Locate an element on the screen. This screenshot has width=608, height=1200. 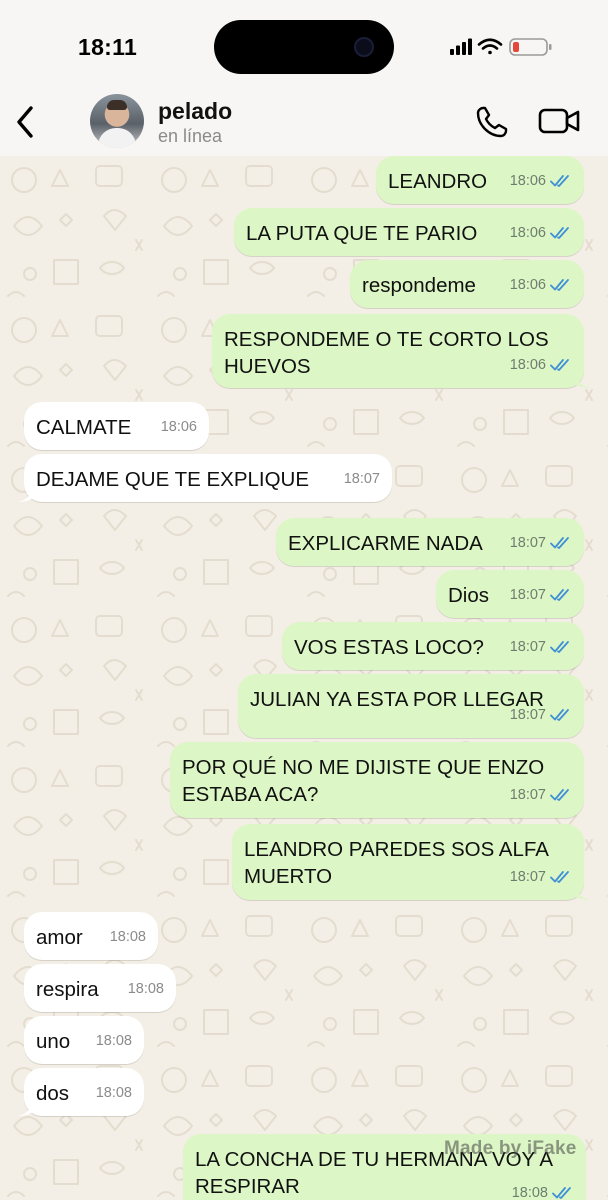
contact-avatar is located at coordinates (117, 121).